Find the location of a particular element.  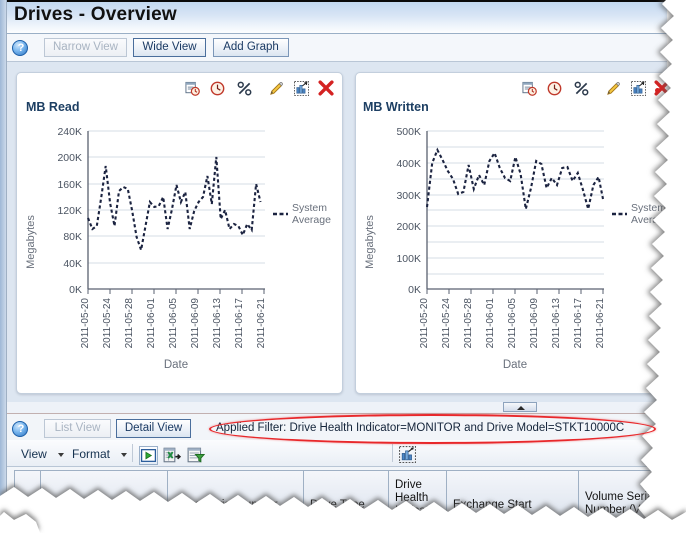

table-column-drive-serial-number: Drive Serial Number is located at coordinates (236, 502).